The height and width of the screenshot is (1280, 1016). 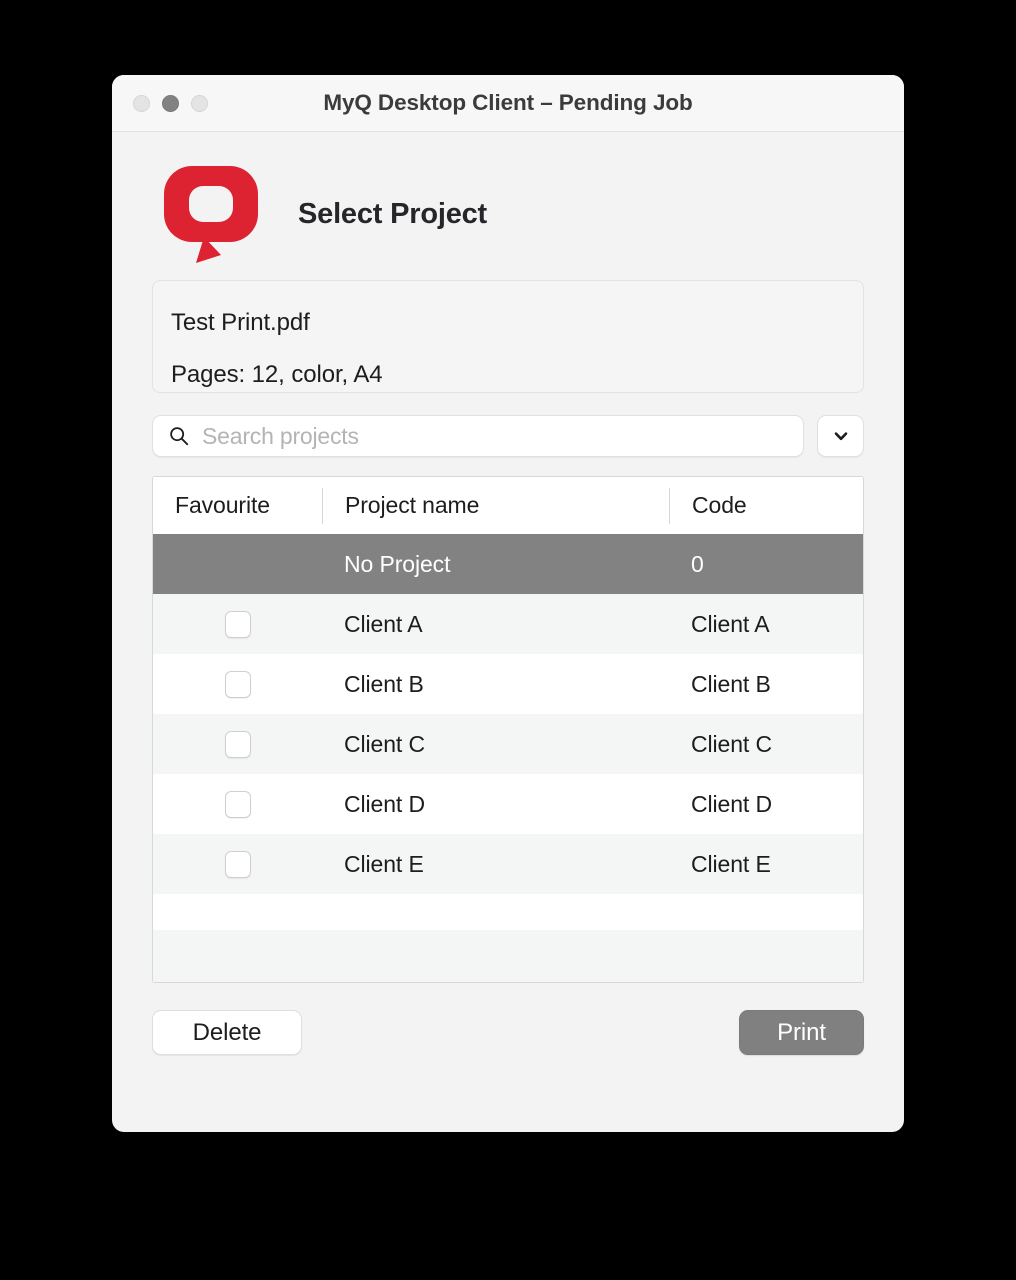 I want to click on search-dropdown-button, so click(x=840, y=436).